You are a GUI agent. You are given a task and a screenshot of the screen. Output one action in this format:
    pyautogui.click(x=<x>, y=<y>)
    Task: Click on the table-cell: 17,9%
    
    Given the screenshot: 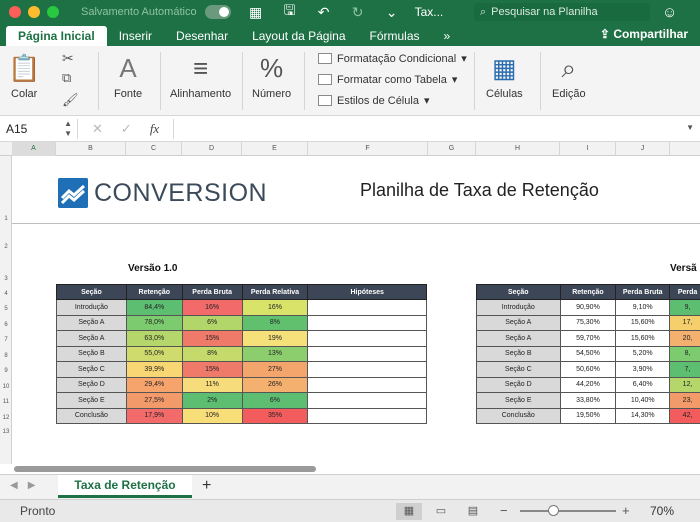 What is the action you would take?
    pyautogui.click(x=154, y=415)
    